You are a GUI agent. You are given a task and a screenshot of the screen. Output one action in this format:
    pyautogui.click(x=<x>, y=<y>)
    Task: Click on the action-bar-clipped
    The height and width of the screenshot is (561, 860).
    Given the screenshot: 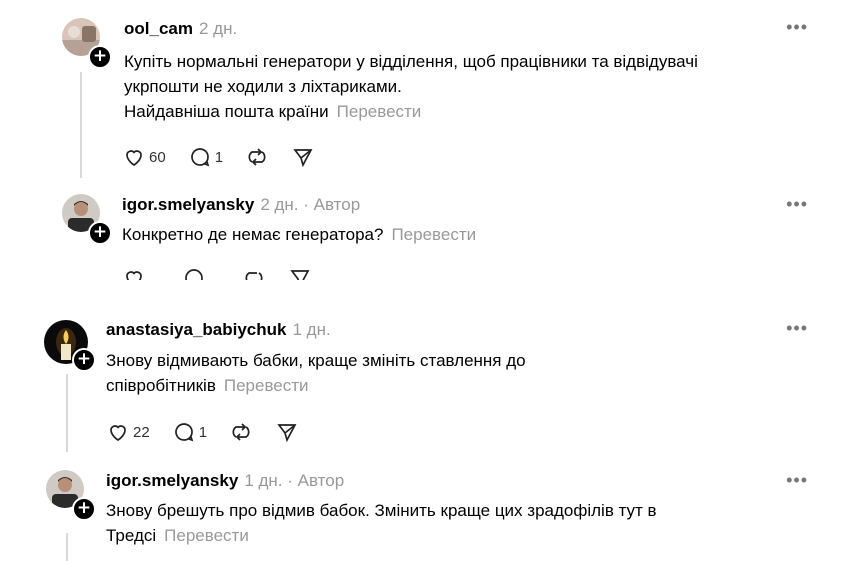 What is the action you would take?
    pyautogui.click(x=430, y=273)
    